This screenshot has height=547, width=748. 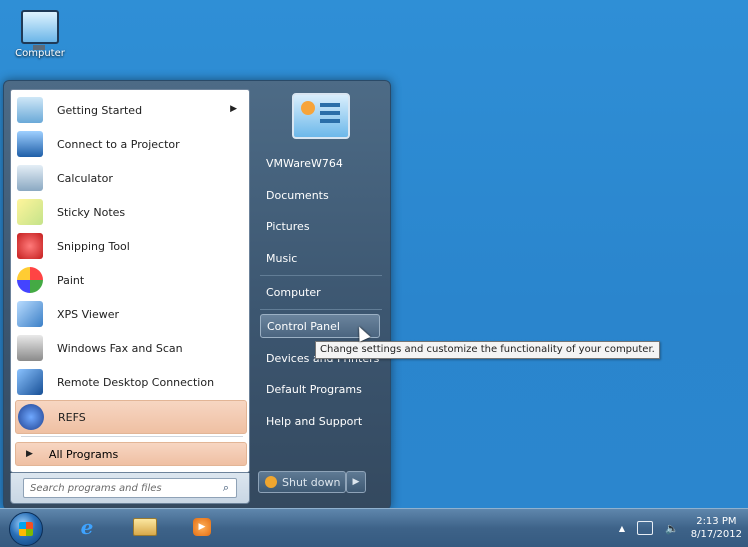 I want to click on windows-logo-icon, so click(x=26, y=529).